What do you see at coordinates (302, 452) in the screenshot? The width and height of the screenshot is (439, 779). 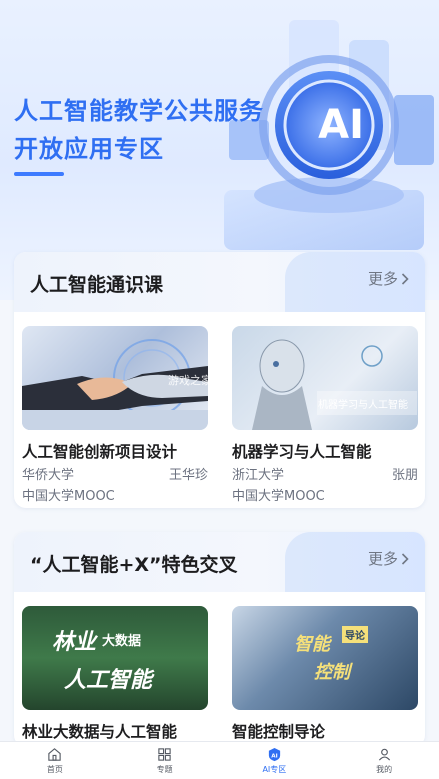 I see `course-title: 机器学习与人工智能` at bounding box center [302, 452].